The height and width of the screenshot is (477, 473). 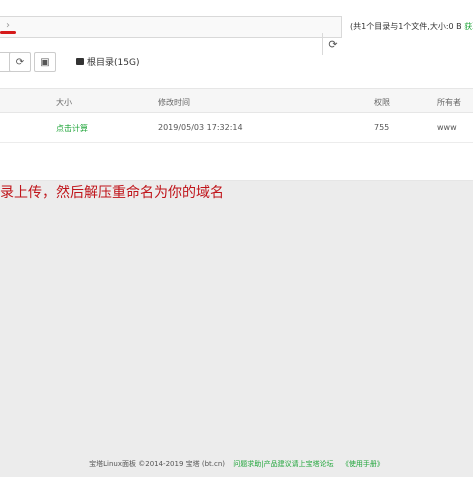 I want to click on directory-summary: (共1个目录与1个文件,大小:0 B 获取, so click(x=411, y=26).